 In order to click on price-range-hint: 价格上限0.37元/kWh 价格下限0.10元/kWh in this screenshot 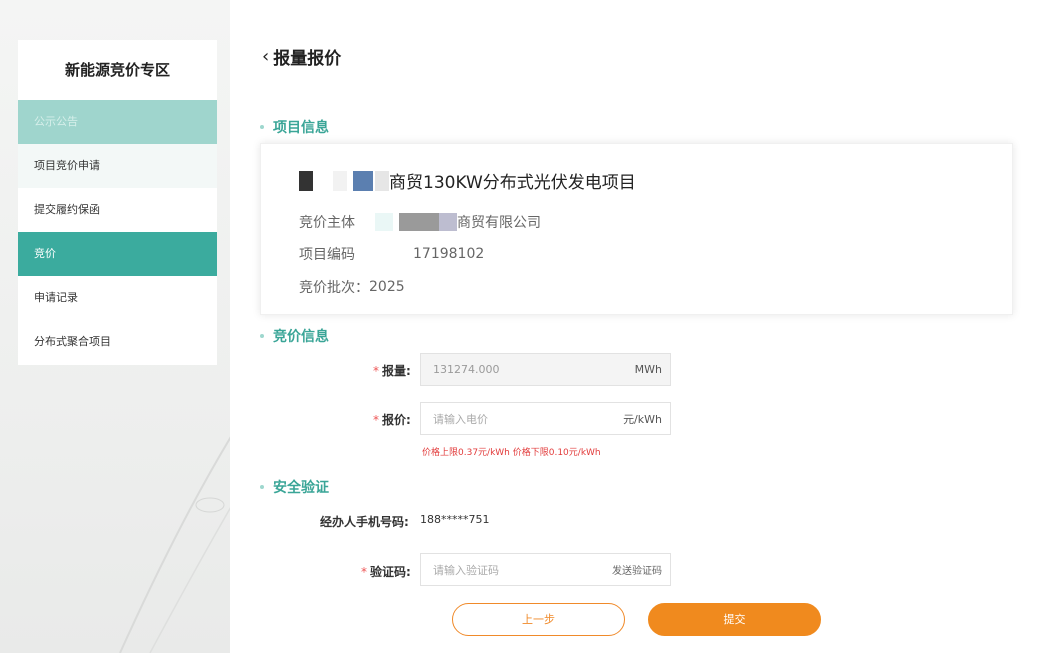, I will do `click(511, 453)`.